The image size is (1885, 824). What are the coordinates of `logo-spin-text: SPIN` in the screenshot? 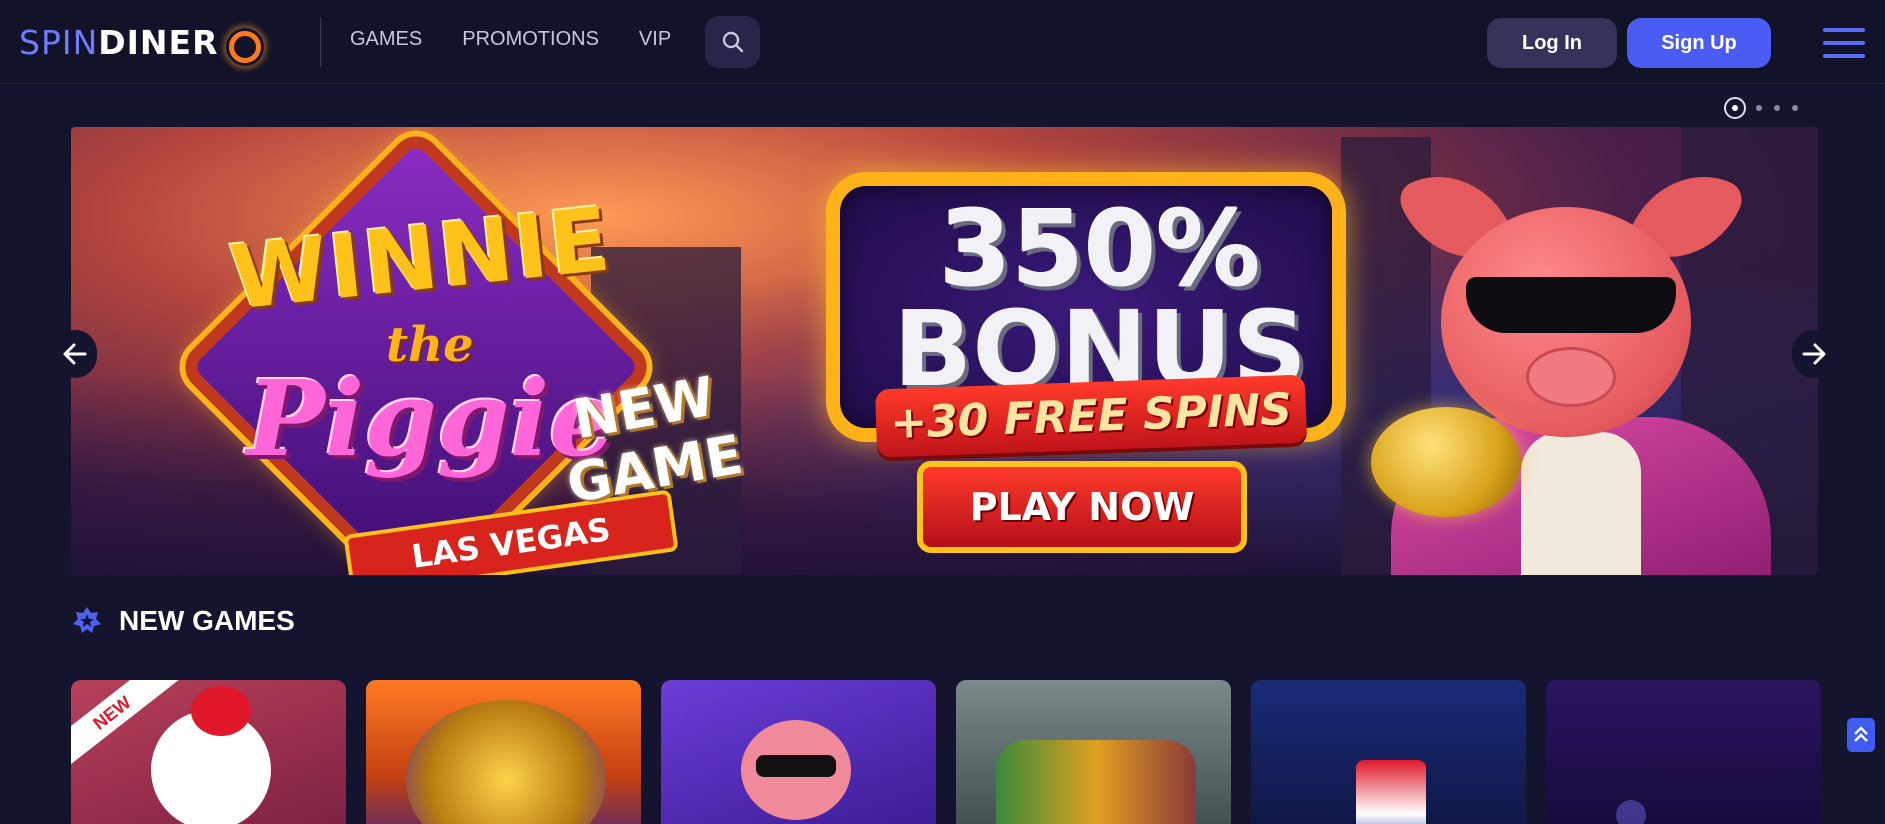 It's located at (59, 42).